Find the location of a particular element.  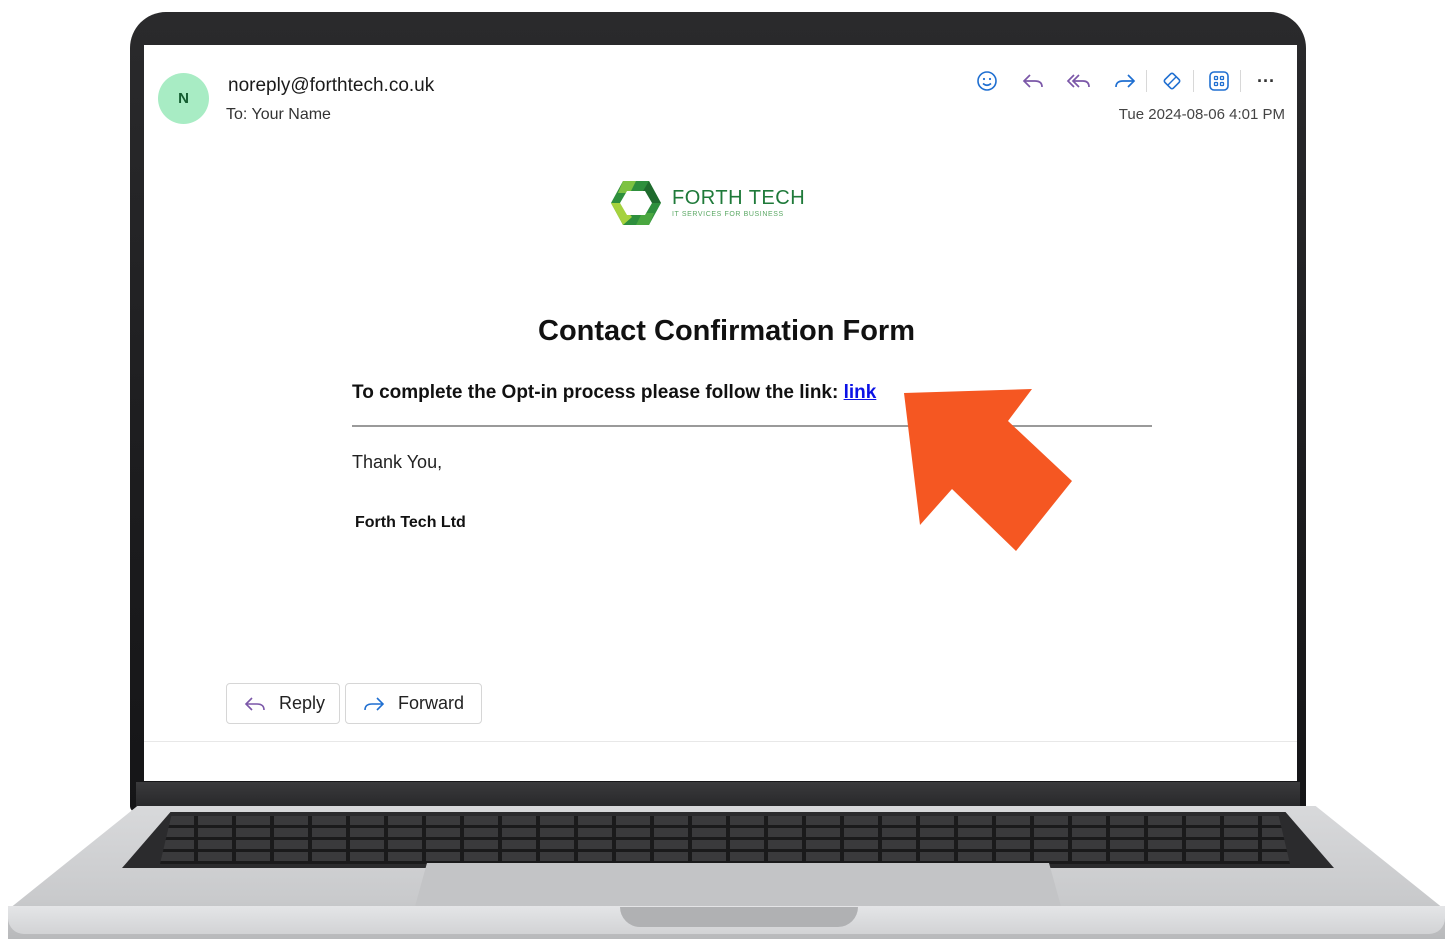

apps-icon is located at coordinates (1219, 81).